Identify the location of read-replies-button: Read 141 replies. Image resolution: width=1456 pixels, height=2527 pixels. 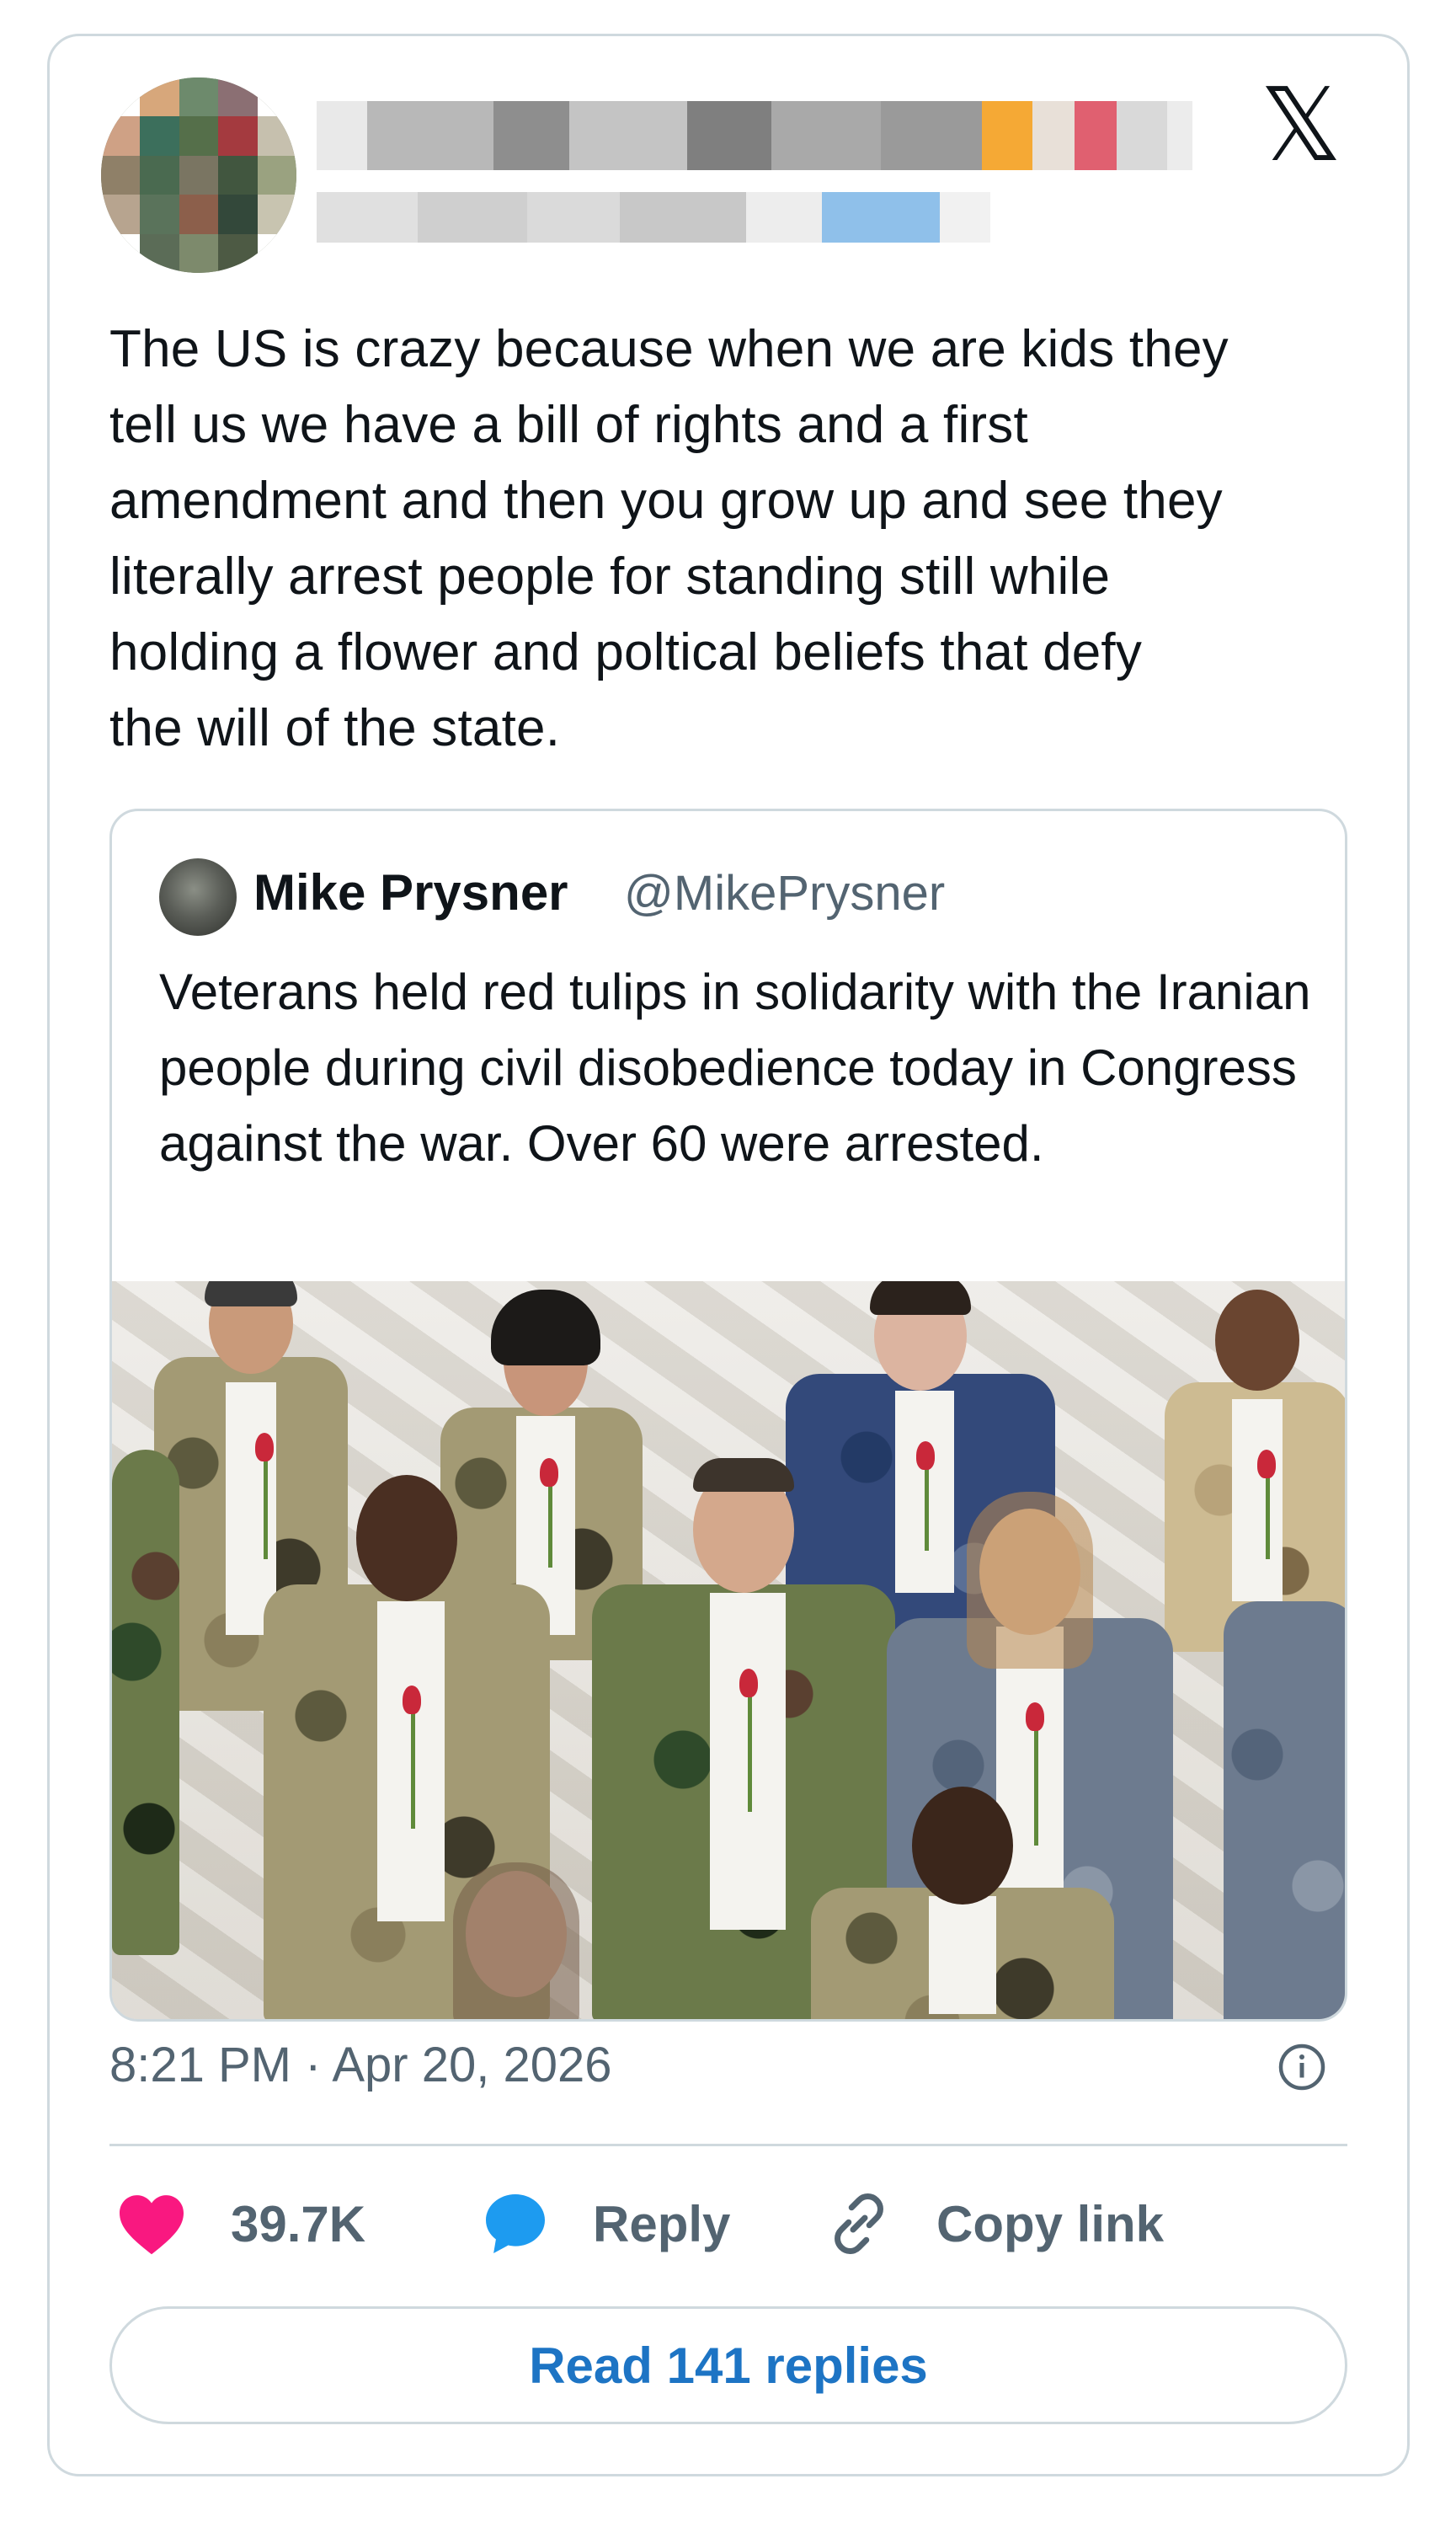
(728, 2365).